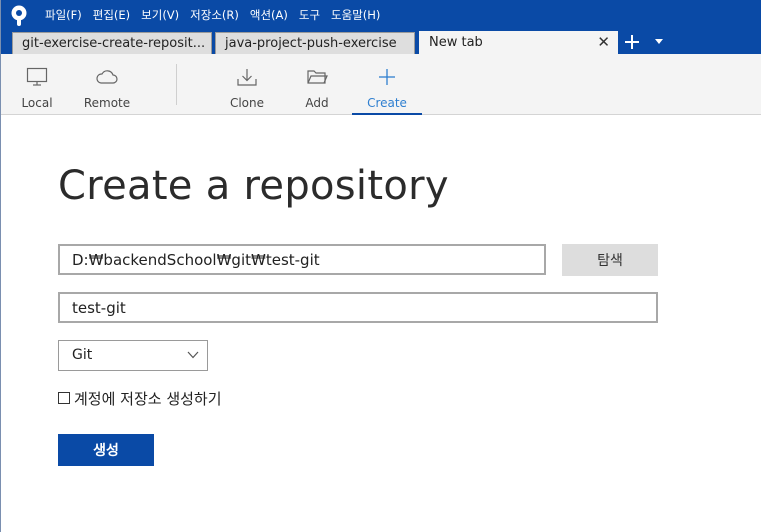 Image resolution: width=761 pixels, height=532 pixels. I want to click on cloud-icon, so click(107, 77).